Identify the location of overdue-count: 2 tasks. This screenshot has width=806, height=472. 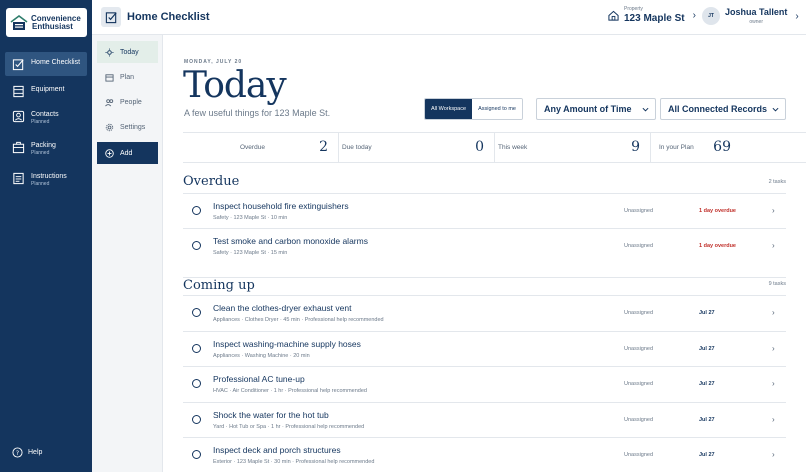
(777, 182).